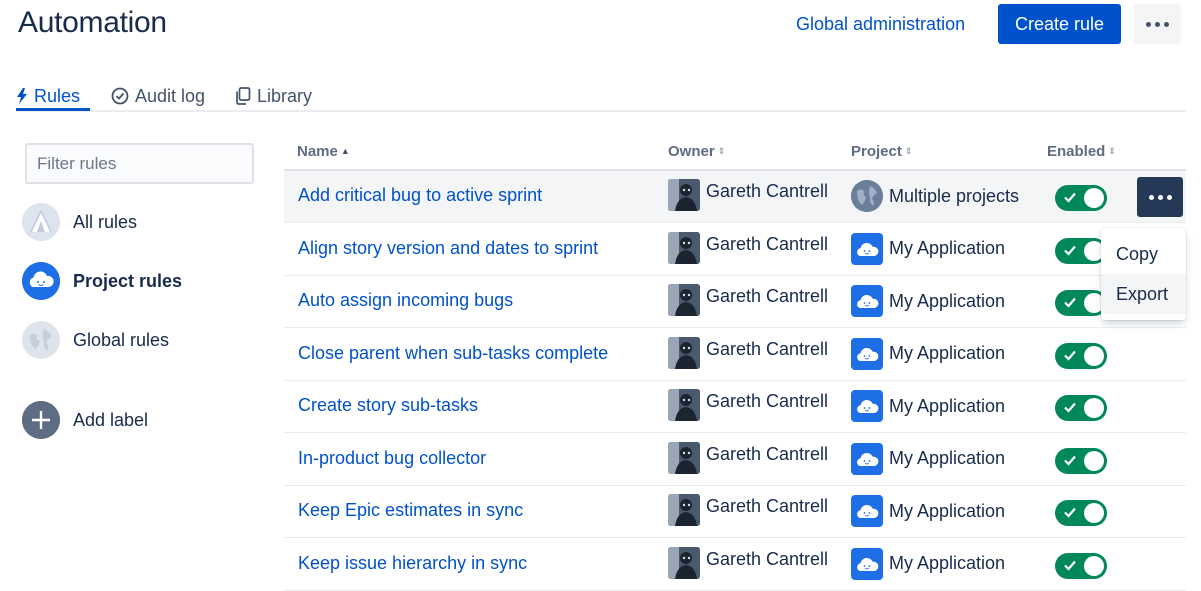 This screenshot has width=1201, height=591. I want to click on header-more-button, so click(1157, 24).